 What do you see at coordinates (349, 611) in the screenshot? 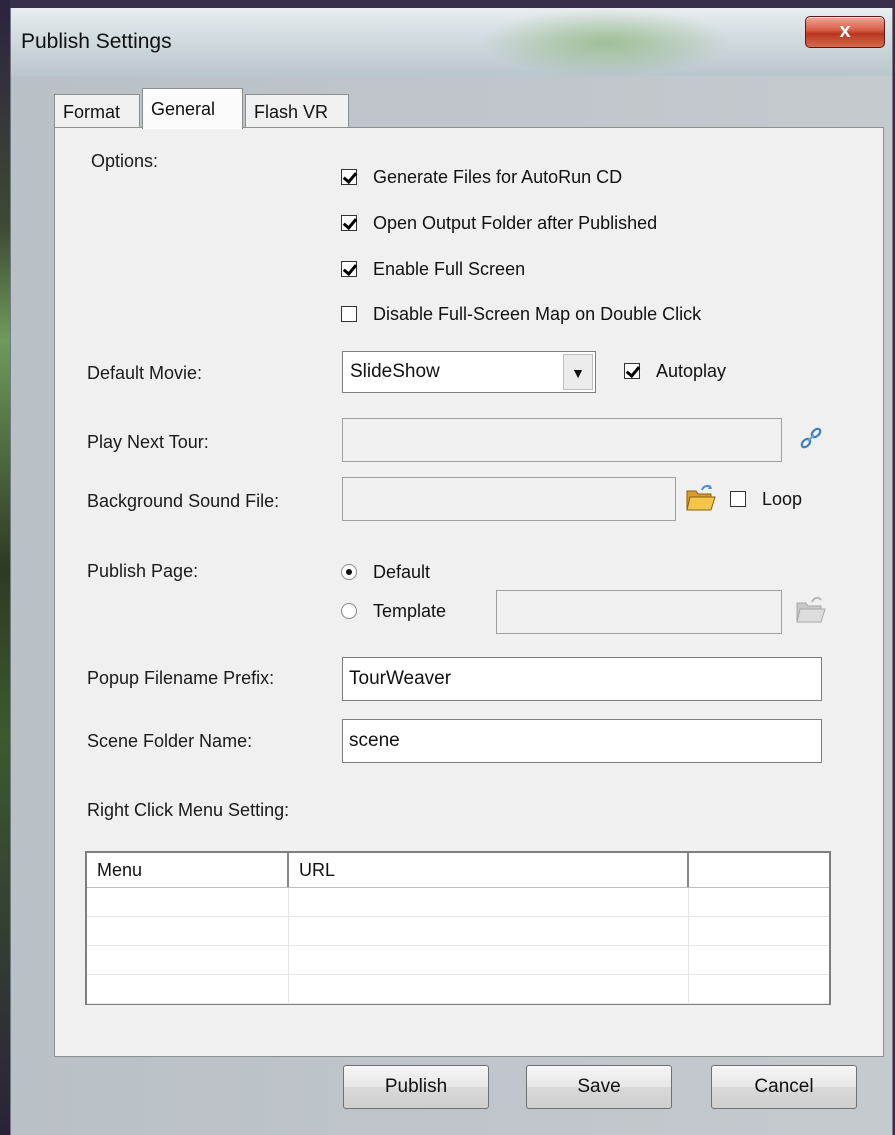
I see `template-radio` at bounding box center [349, 611].